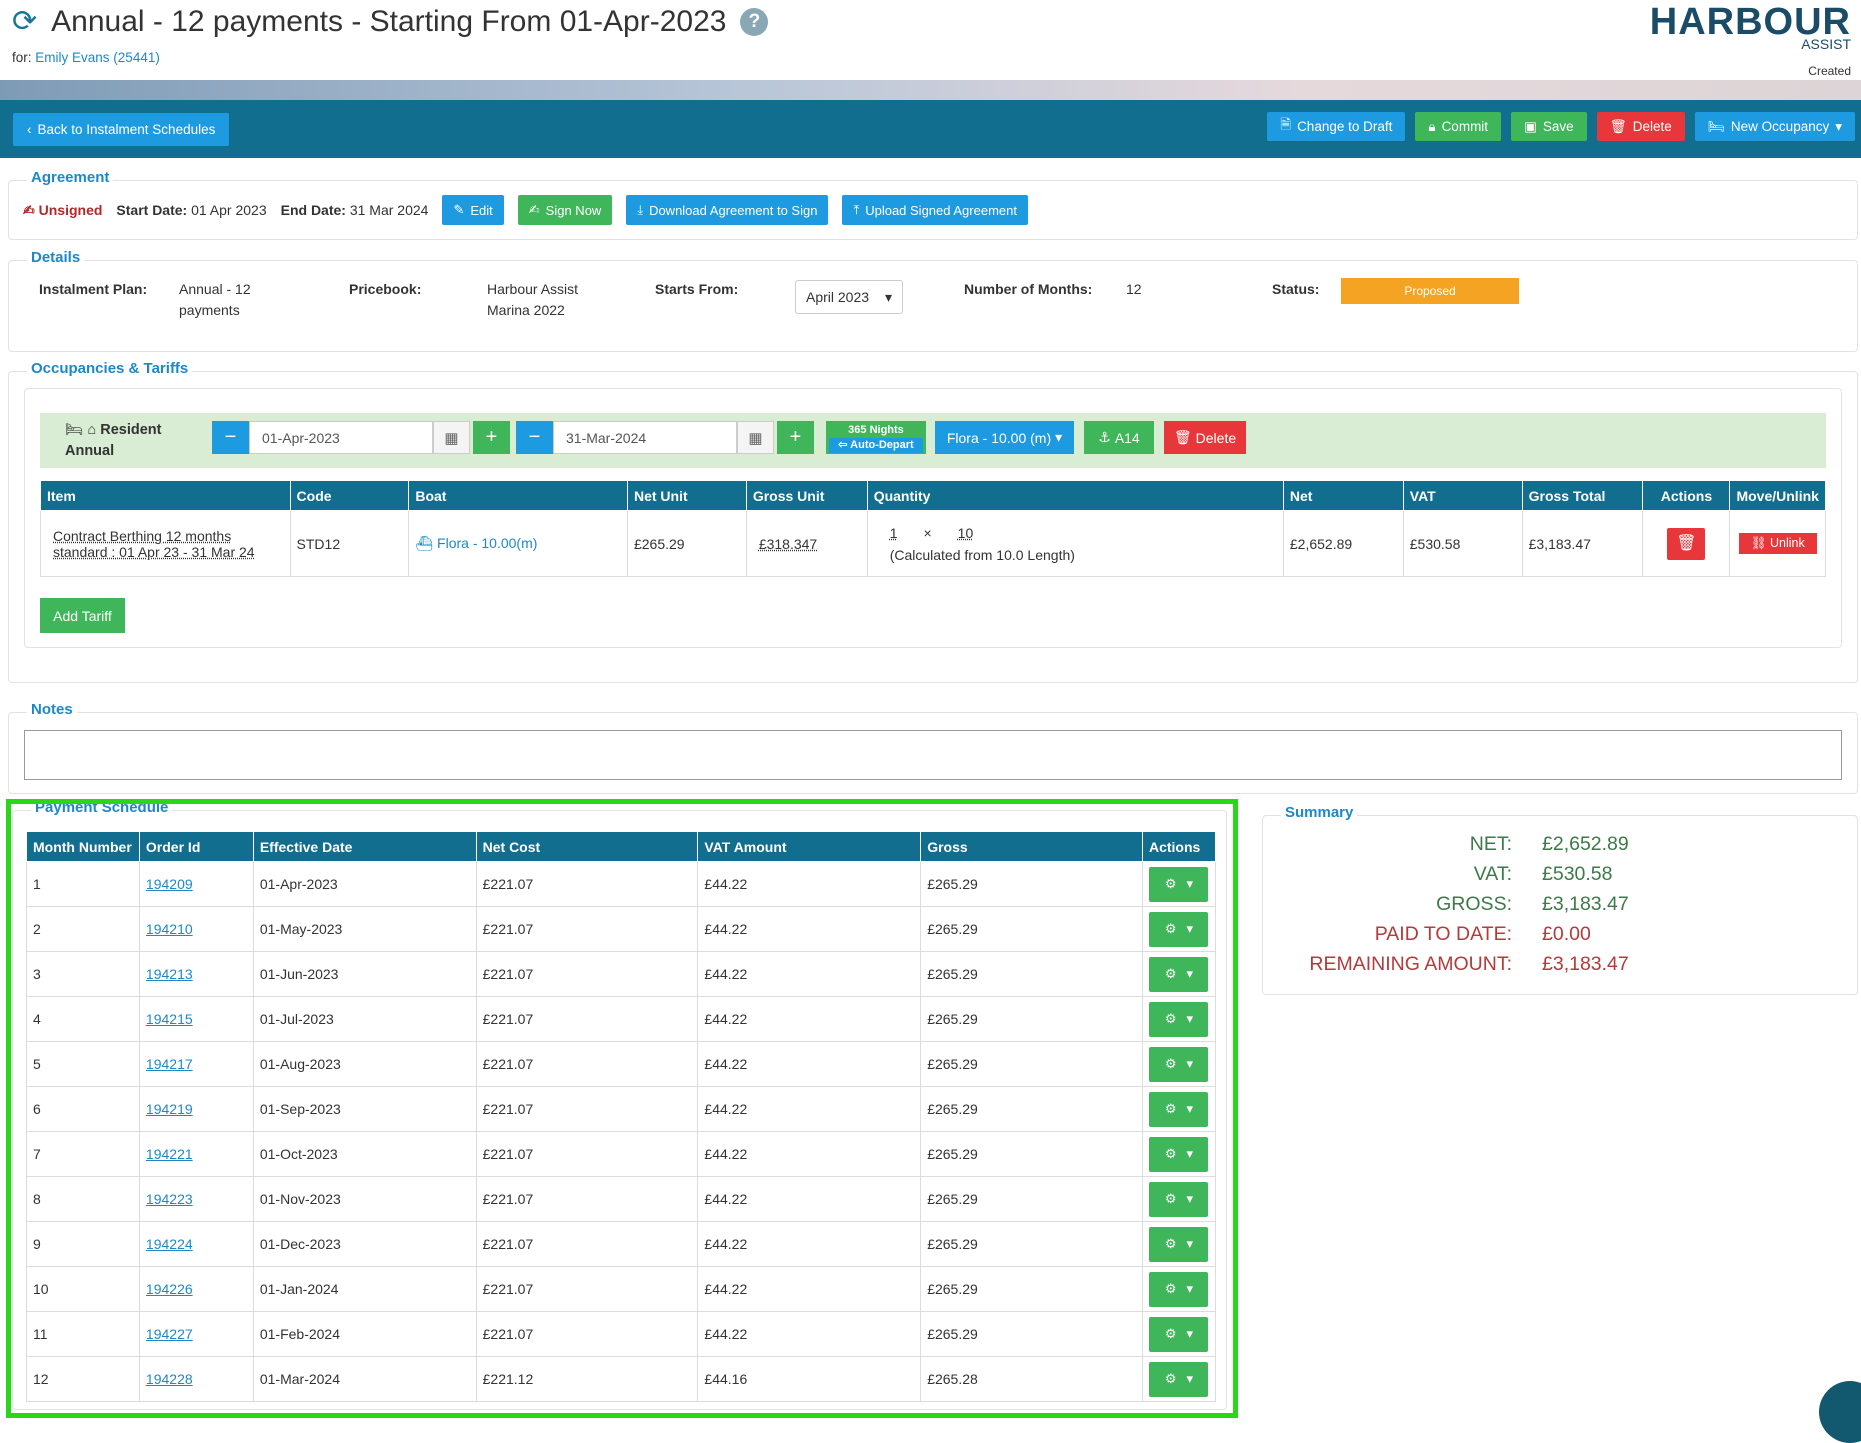 The height and width of the screenshot is (1443, 1861). I want to click on start-date-value: 01 Apr 2023, so click(229, 210).